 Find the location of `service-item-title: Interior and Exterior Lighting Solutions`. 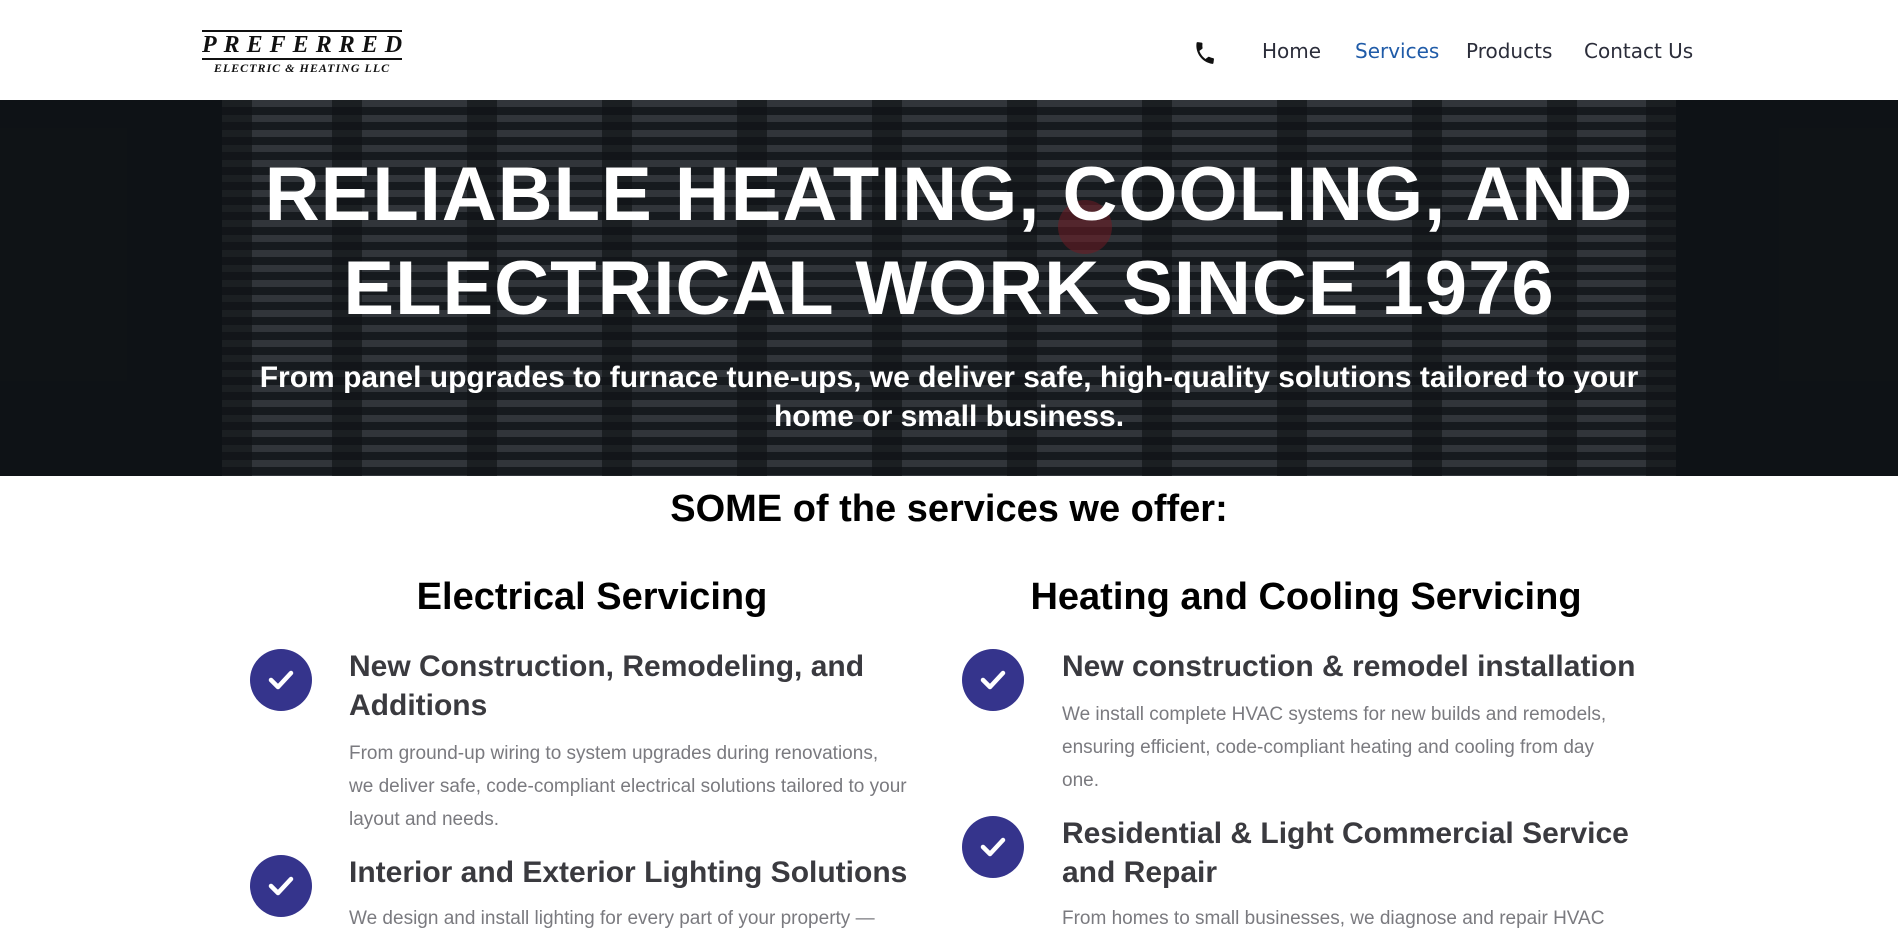

service-item-title: Interior and Exterior Lighting Solutions is located at coordinates (628, 872).